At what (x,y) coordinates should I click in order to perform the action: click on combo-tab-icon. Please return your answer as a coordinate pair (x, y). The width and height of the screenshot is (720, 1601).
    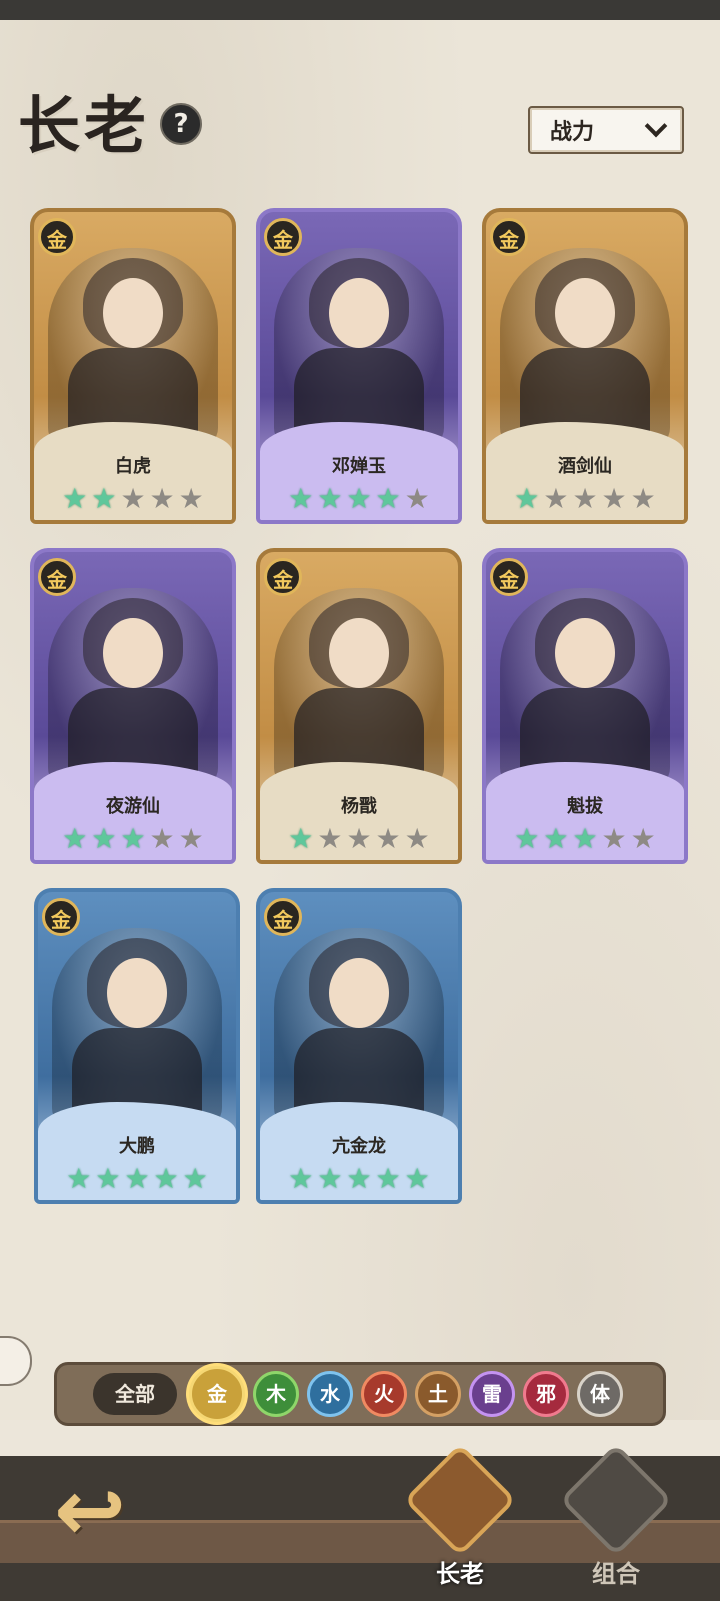
    Looking at the image, I should click on (616, 1500).